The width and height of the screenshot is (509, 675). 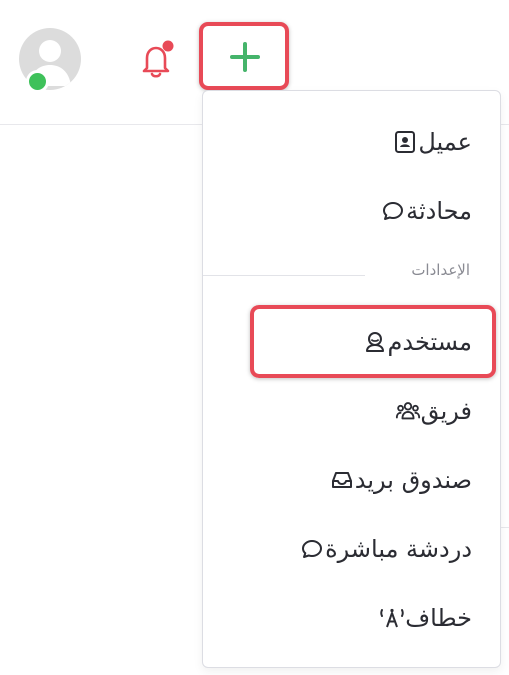 What do you see at coordinates (342, 480) in the screenshot?
I see `inbox-icon` at bounding box center [342, 480].